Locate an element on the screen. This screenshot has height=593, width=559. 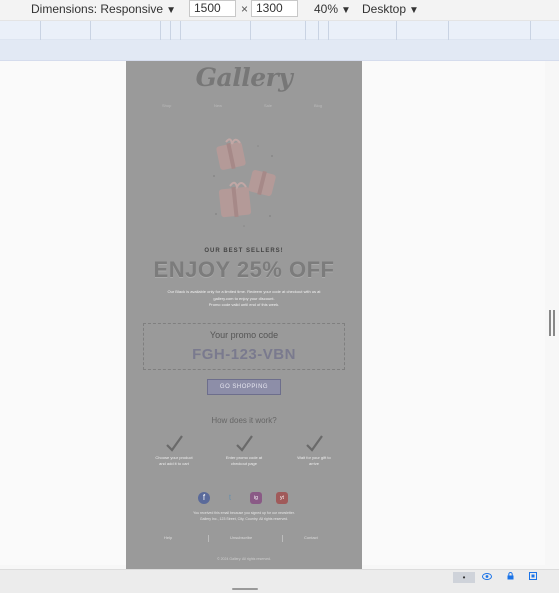
device-mode-dropdown: Desktop ▼ is located at coordinates (390, 10).